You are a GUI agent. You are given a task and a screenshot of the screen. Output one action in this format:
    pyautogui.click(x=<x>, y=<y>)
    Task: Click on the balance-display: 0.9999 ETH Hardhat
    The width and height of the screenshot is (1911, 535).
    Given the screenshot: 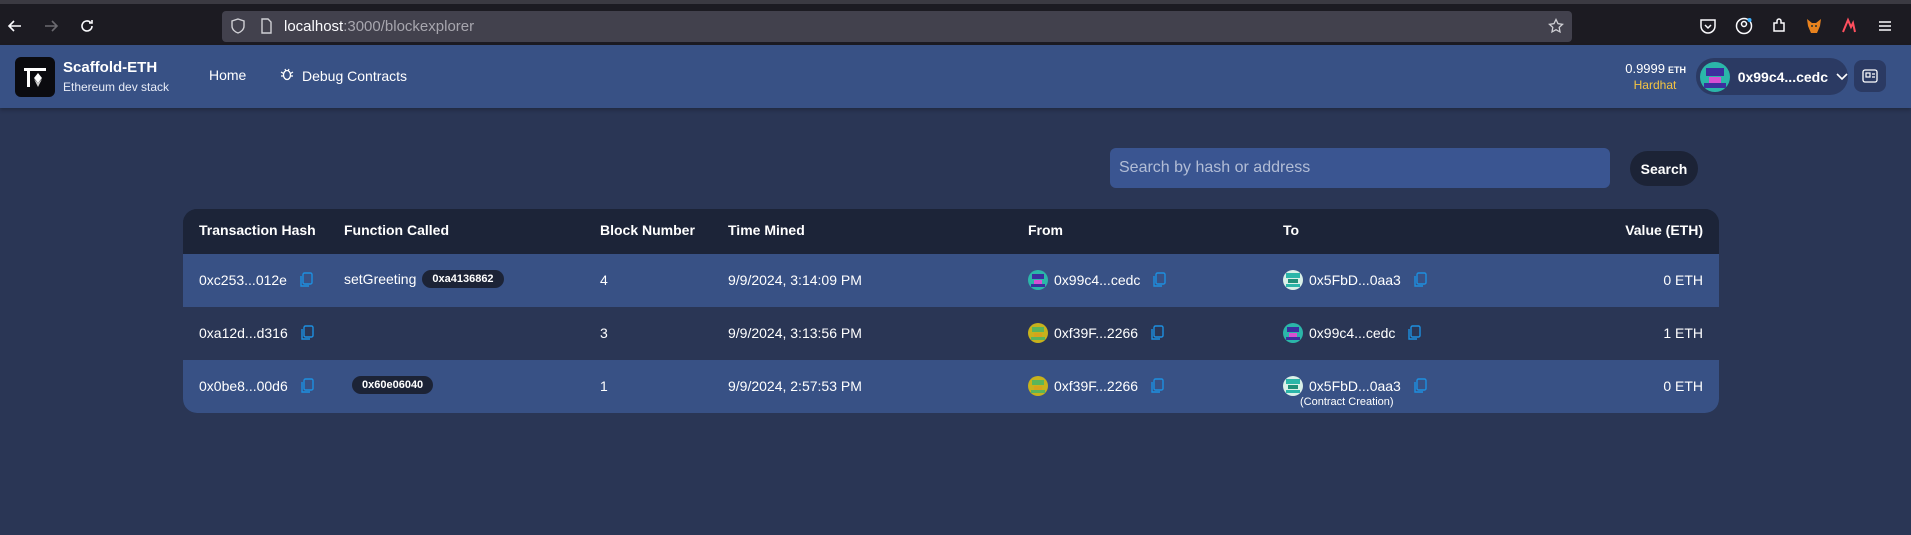 What is the action you would take?
    pyautogui.click(x=1648, y=76)
    